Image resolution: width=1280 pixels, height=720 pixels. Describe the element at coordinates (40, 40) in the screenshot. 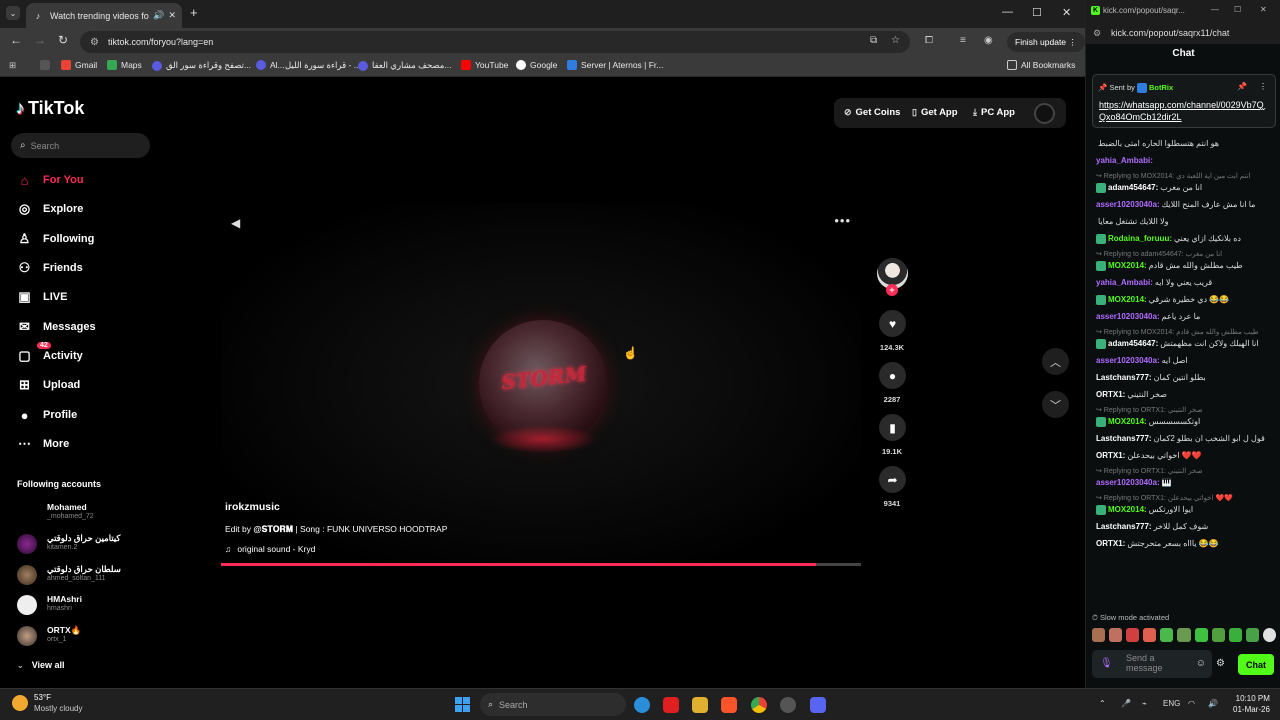

I see `forward-button: →` at that location.